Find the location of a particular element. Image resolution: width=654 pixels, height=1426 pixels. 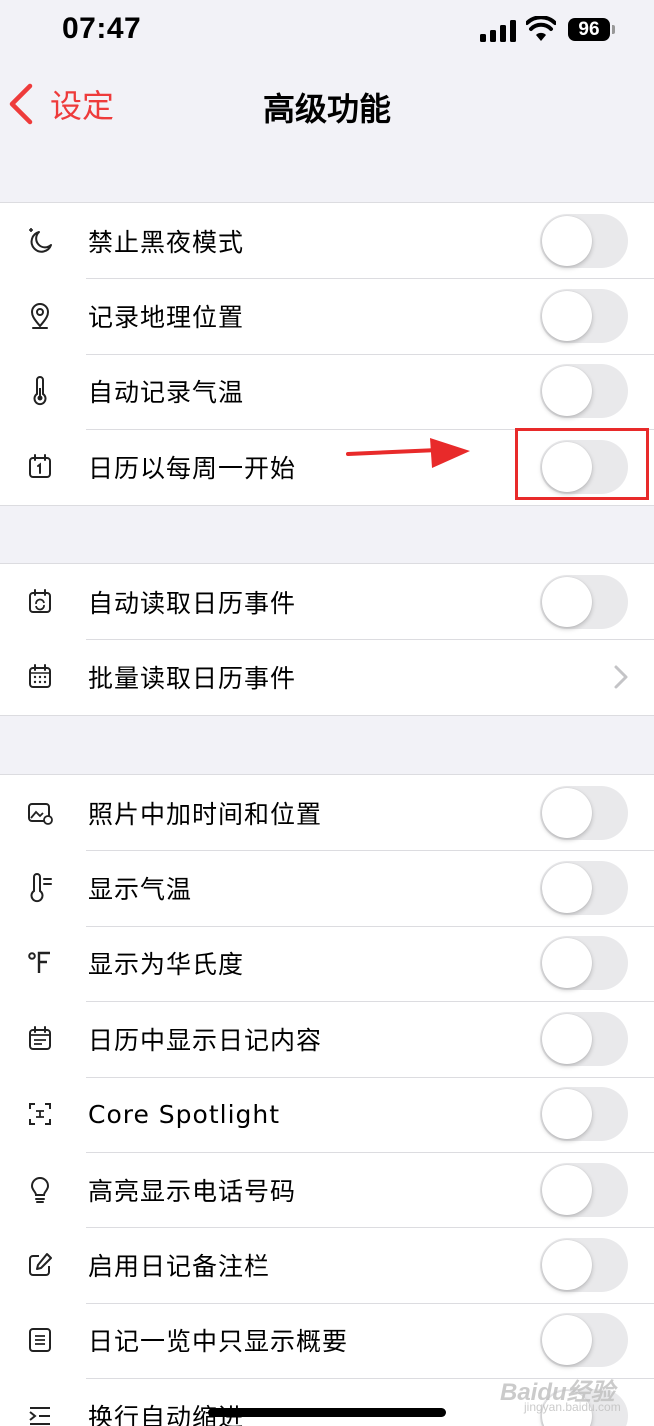

disable-dark-mode-toggle is located at coordinates (584, 240).